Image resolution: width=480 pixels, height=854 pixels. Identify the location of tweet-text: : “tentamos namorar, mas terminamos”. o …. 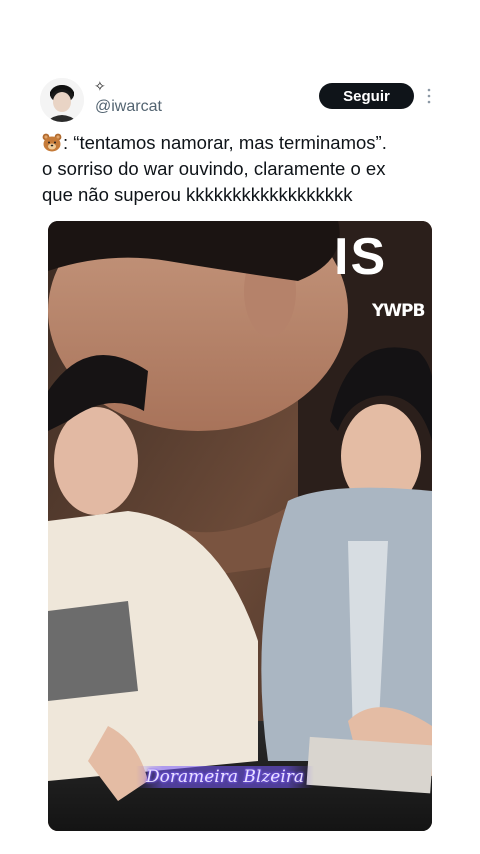
(247, 169).